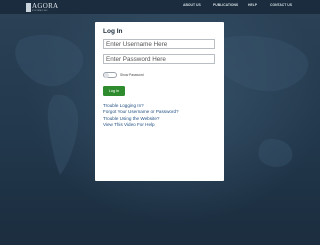 The width and height of the screenshot is (320, 245). Describe the element at coordinates (28, 7) in the screenshot. I see `logo-mark-icon` at that location.